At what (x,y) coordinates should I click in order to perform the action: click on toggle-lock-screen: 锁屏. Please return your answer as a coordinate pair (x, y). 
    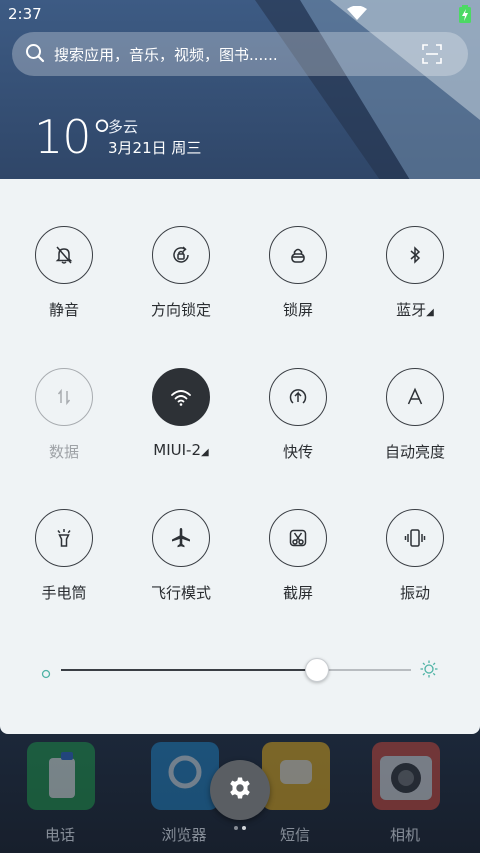
    Looking at the image, I should click on (298, 286).